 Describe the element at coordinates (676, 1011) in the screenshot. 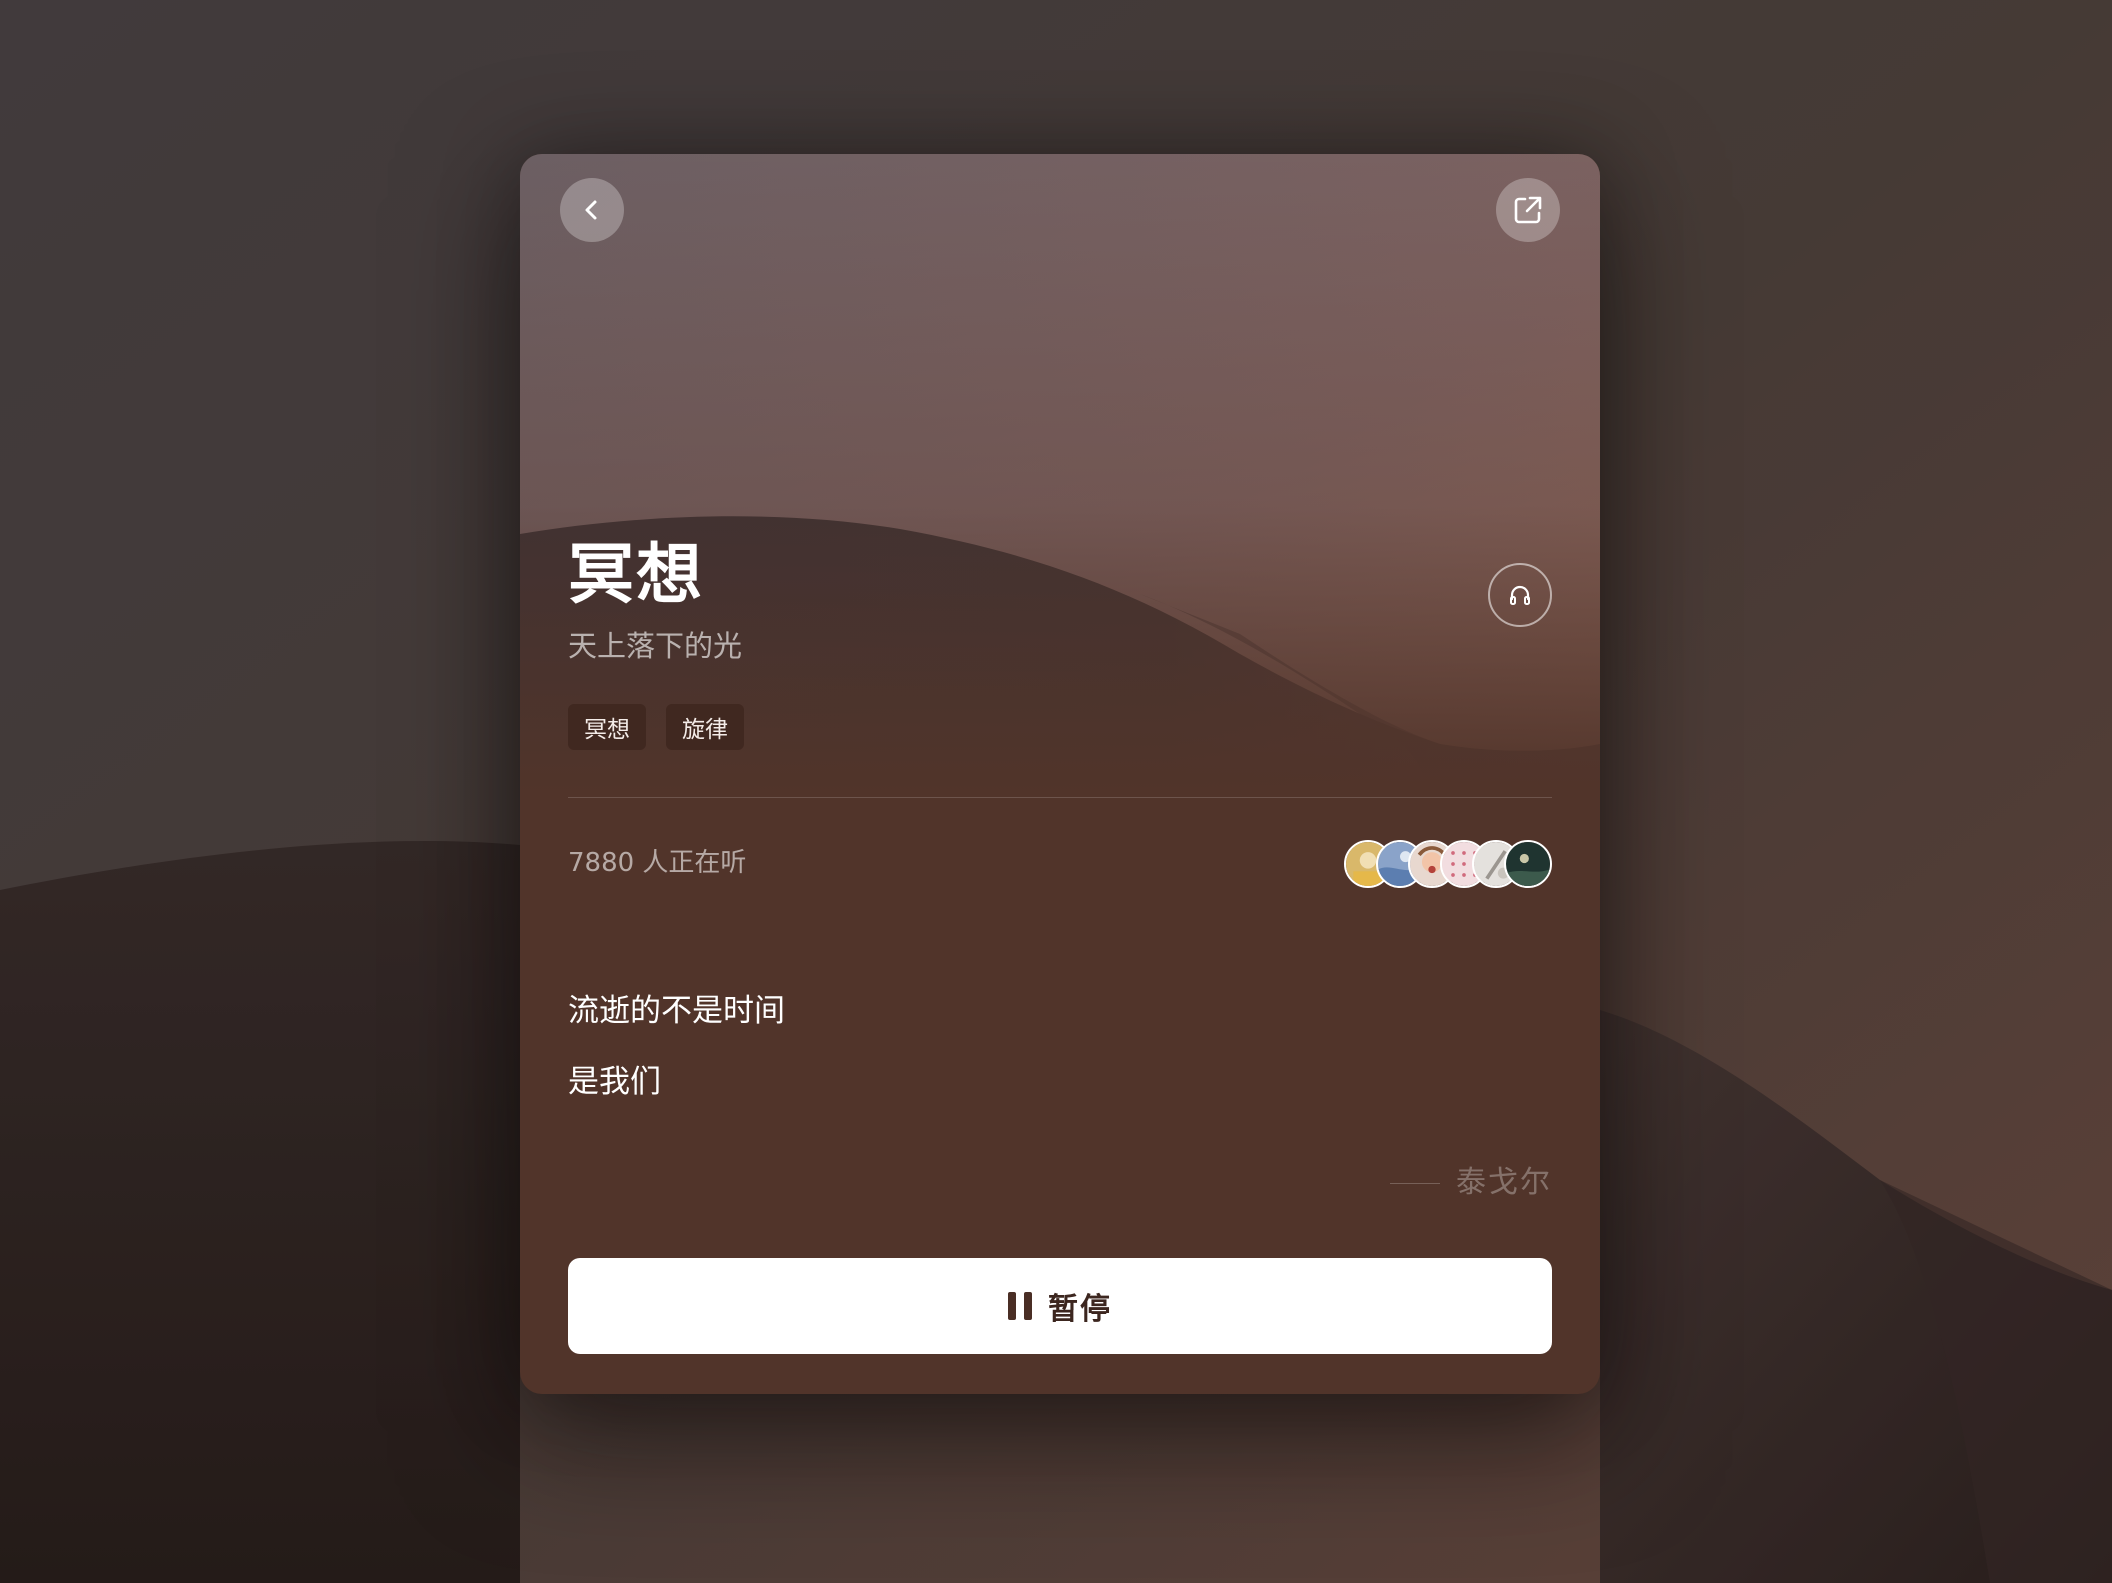

I see `quote-line: 流逝的不是时间` at that location.